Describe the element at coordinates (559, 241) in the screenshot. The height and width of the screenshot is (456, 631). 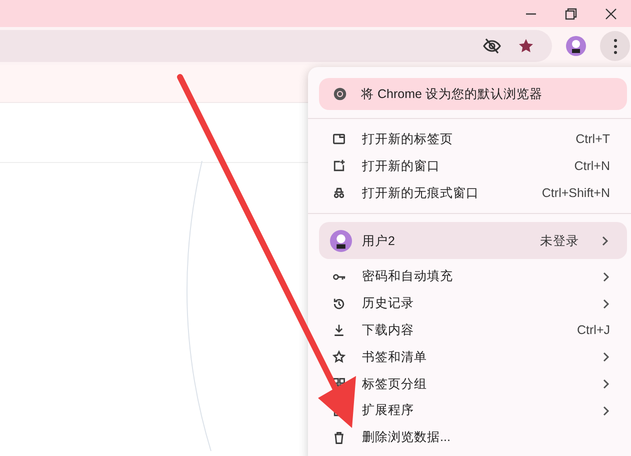
I see `sign-in-status: 未登录` at that location.